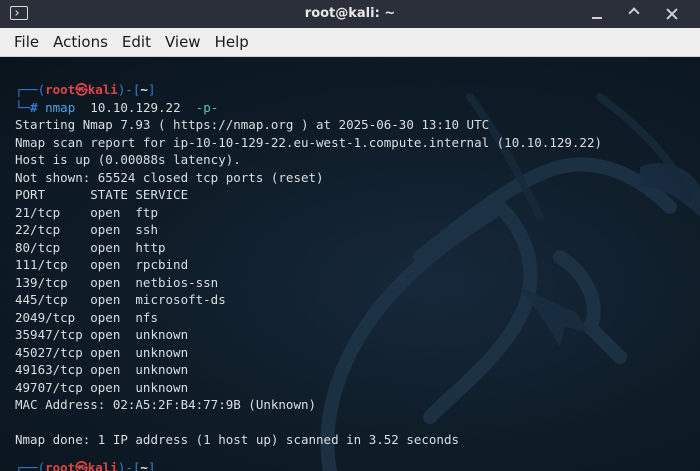 The width and height of the screenshot is (700, 471). I want to click on port-row: 35947/tcp open unknown, so click(102, 334).